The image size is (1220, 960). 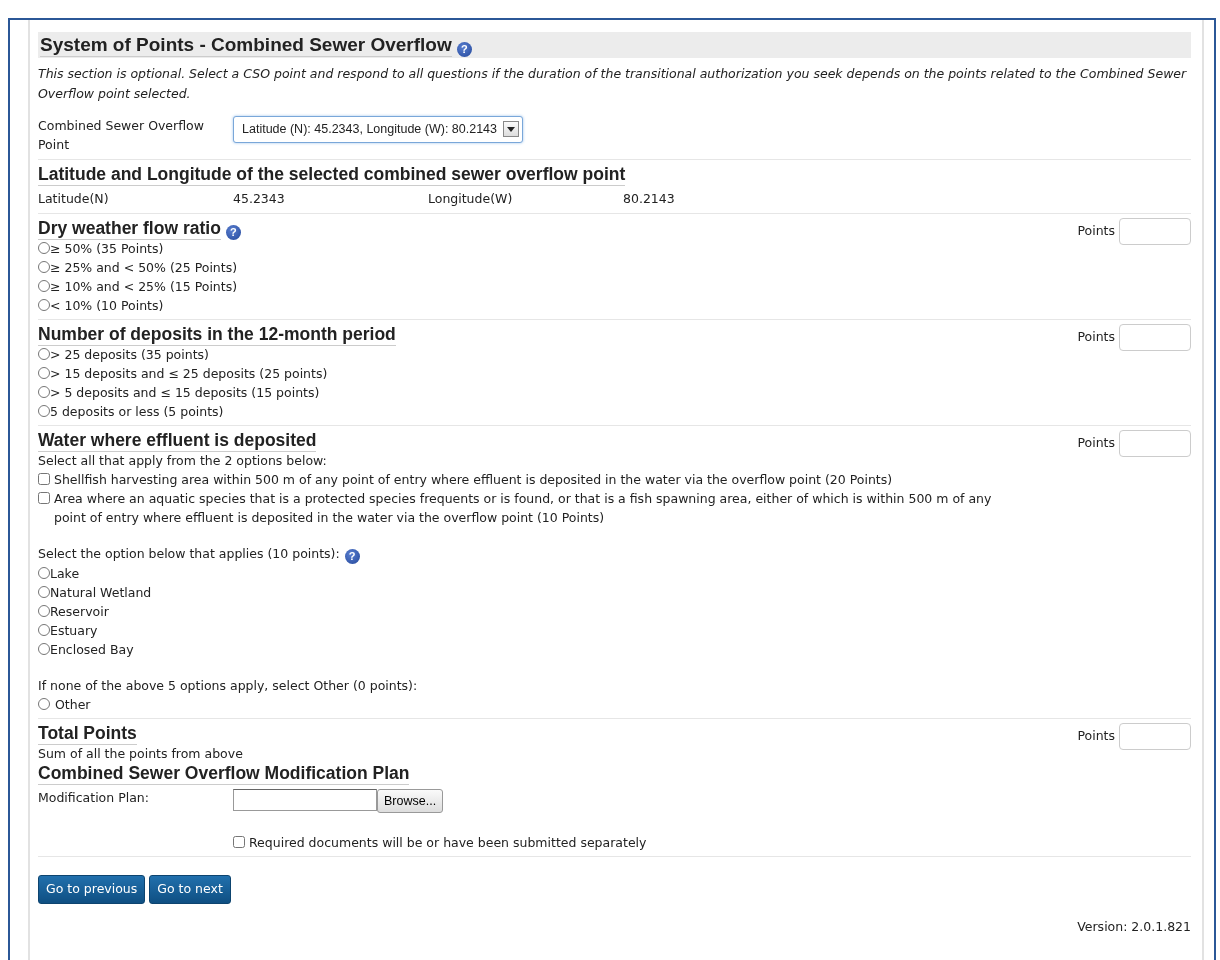 I want to click on section-heading: Number of deposits in the 12-month period, so click(x=217, y=334).